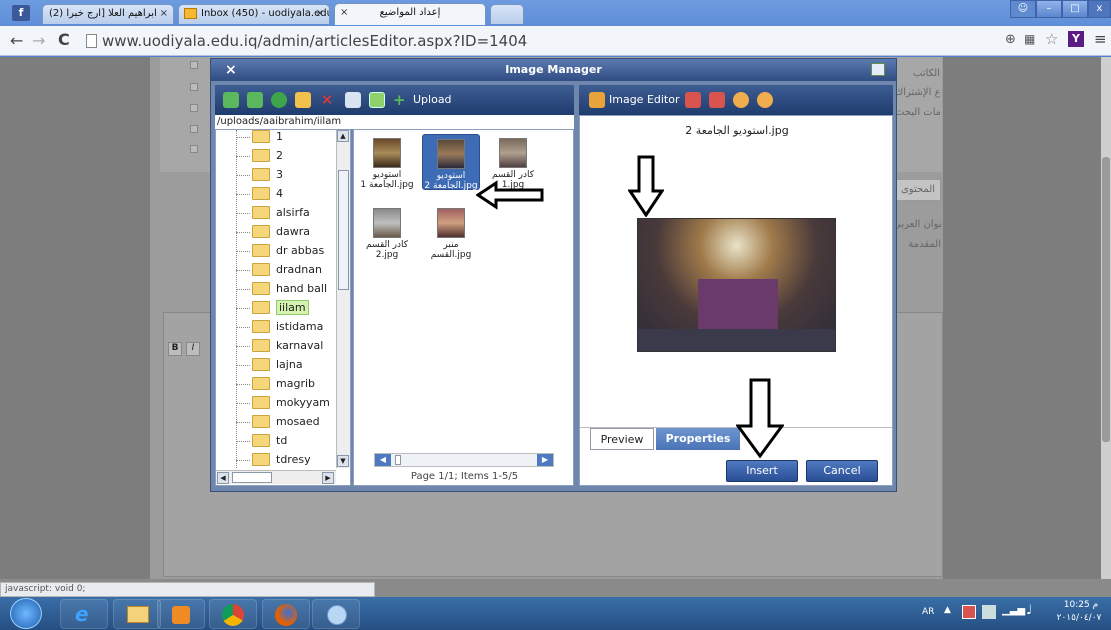 The height and width of the screenshot is (630, 1111). What do you see at coordinates (187, 589) in the screenshot?
I see `status-bar: javascript: void 0;` at bounding box center [187, 589].